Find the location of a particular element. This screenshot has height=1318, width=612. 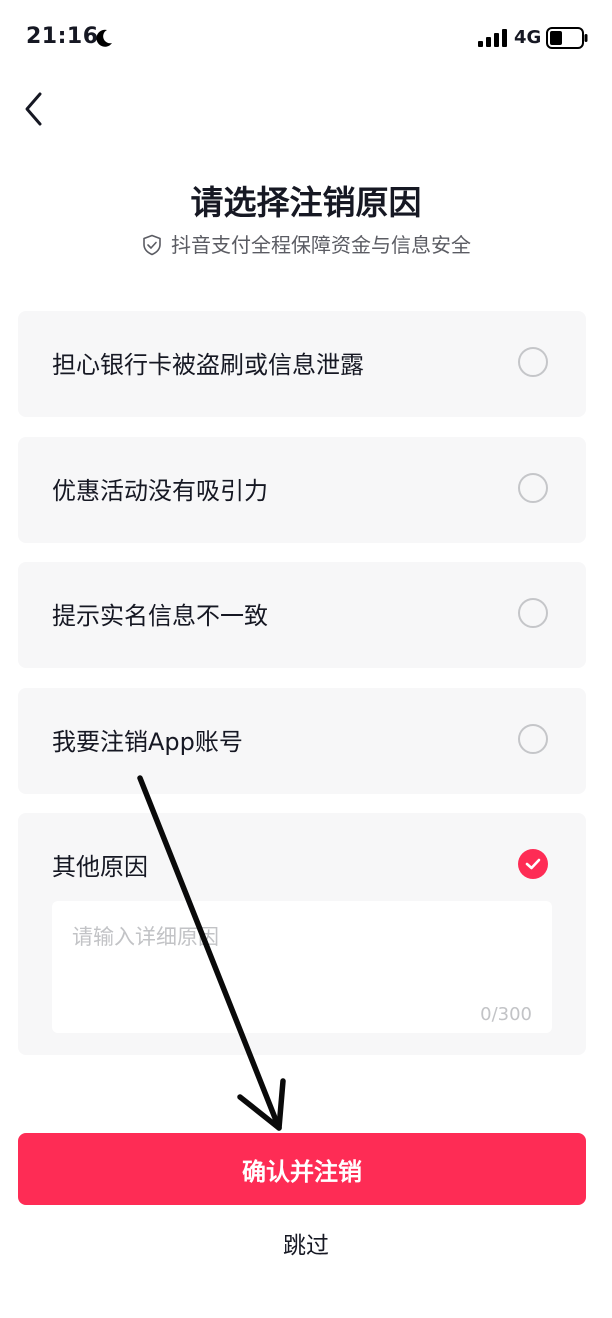

page-title: 请选择注销原因 is located at coordinates (306, 202).